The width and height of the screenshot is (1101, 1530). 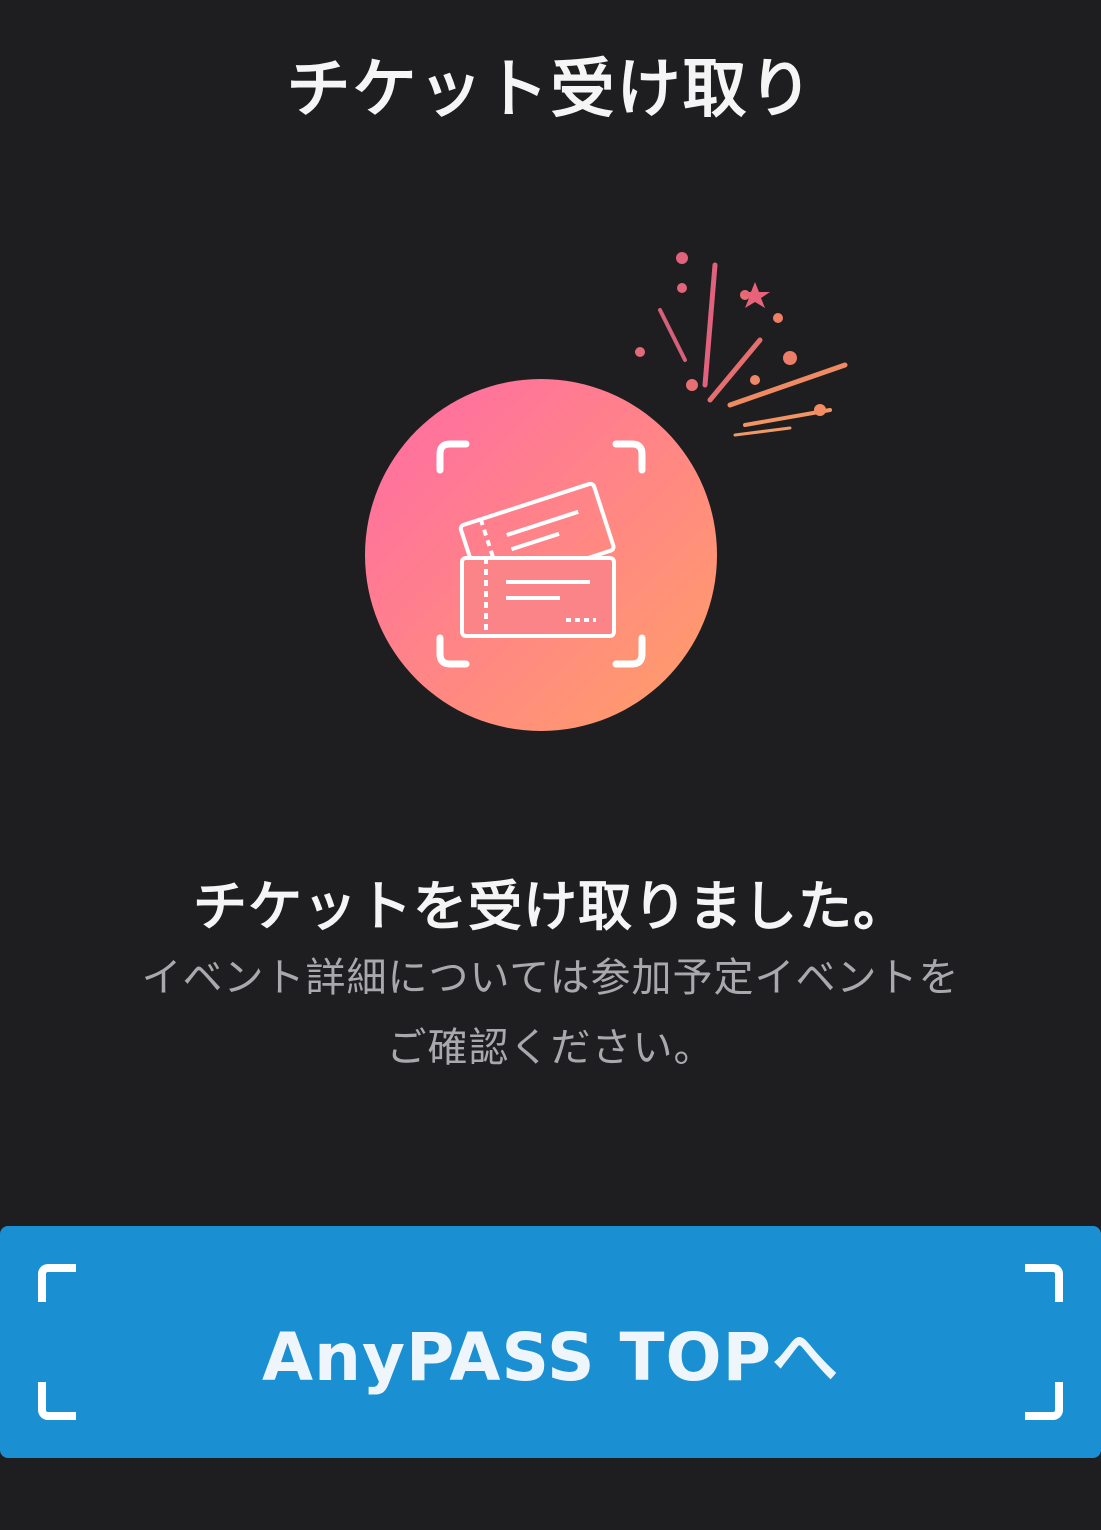 What do you see at coordinates (550, 1357) in the screenshot?
I see `anypass-top-button-label: AnyPASS TOPへ` at bounding box center [550, 1357].